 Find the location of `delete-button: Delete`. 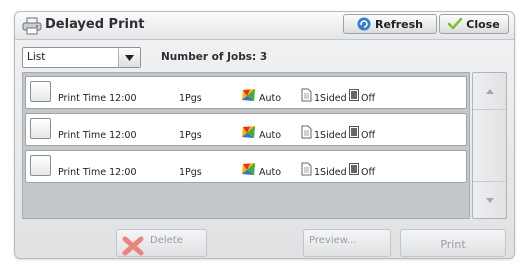

delete-button: Delete is located at coordinates (161, 243).